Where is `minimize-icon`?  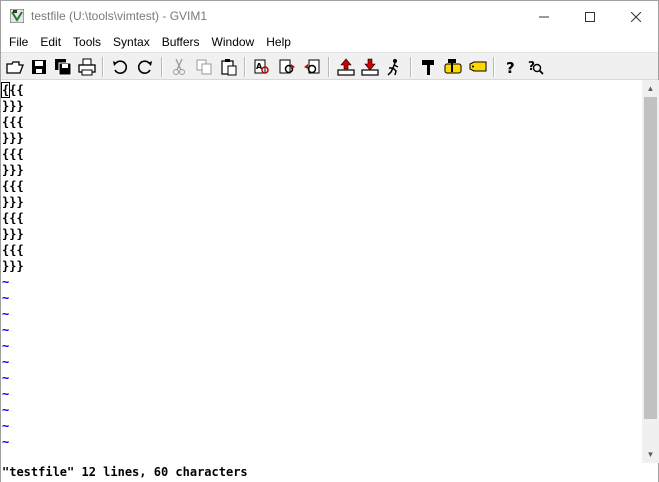 minimize-icon is located at coordinates (544, 16).